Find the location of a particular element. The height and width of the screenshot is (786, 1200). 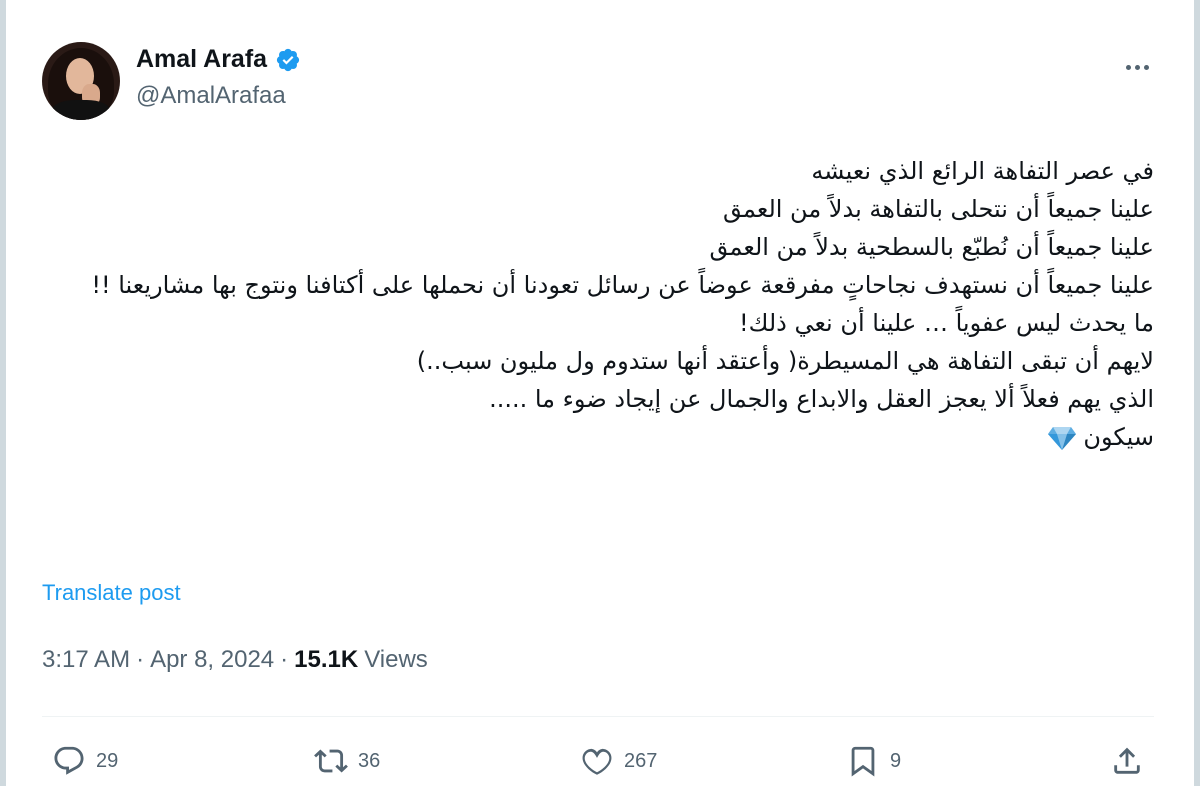

post-date: Apr 8, 2024 is located at coordinates (212, 660).